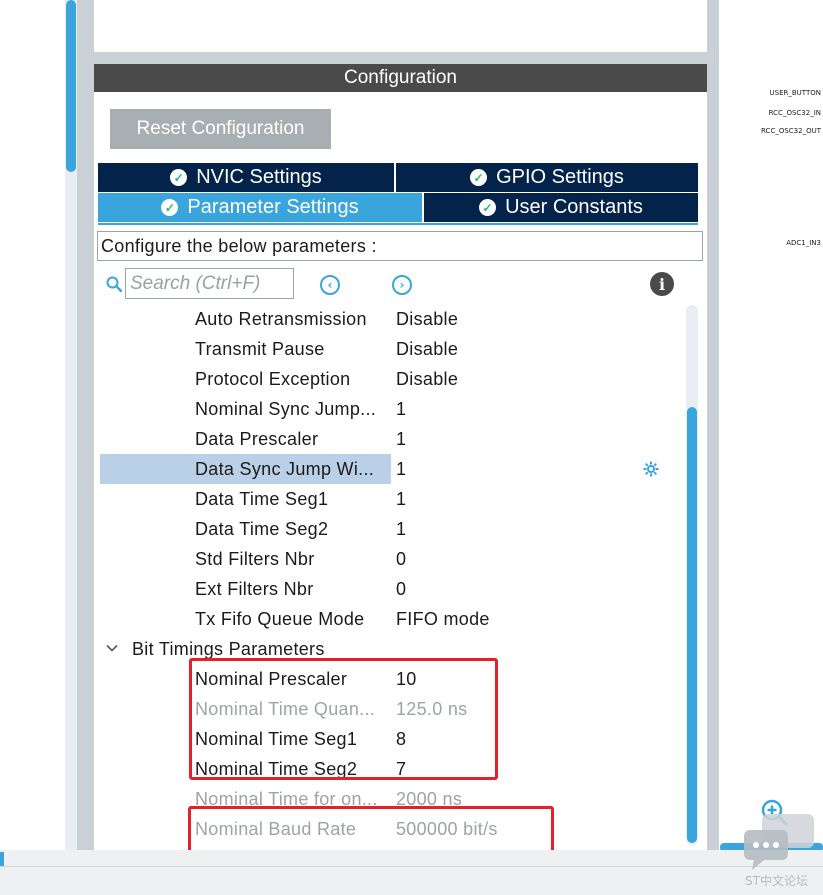  Describe the element at coordinates (692, 625) in the screenshot. I see `parameter-list-scrollbar-thumb` at that location.